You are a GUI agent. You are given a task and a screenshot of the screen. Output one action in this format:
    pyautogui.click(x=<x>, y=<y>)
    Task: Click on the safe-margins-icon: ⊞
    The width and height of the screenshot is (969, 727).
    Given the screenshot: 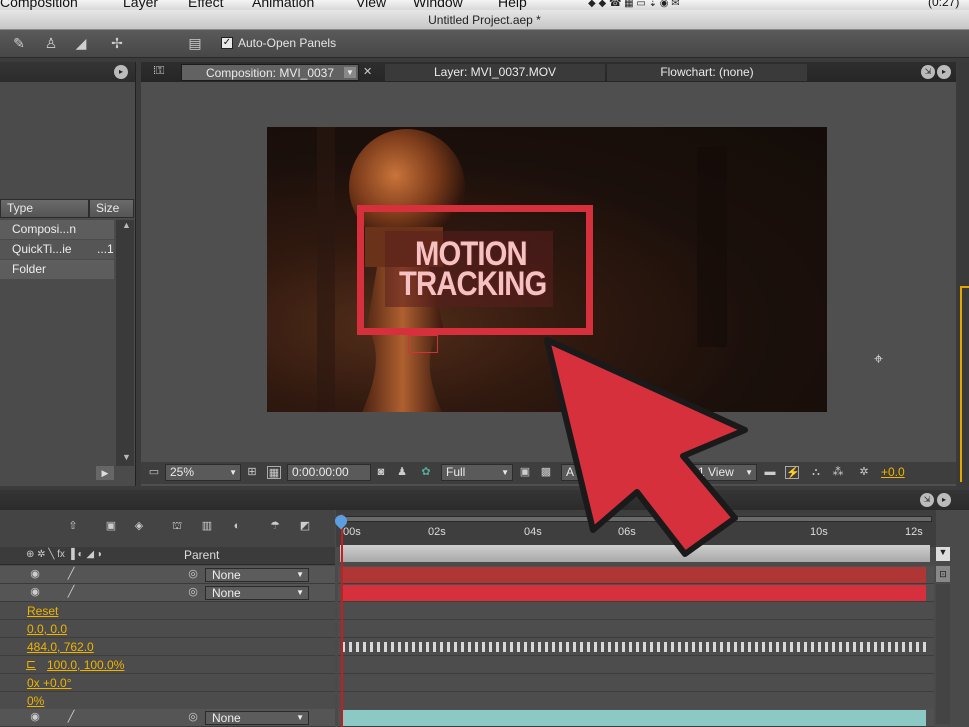 What is the action you would take?
    pyautogui.click(x=252, y=472)
    